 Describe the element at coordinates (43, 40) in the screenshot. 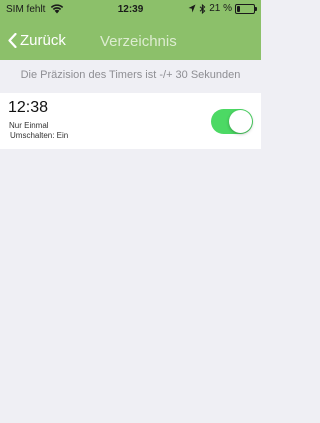

I see `back-label: Zurück` at that location.